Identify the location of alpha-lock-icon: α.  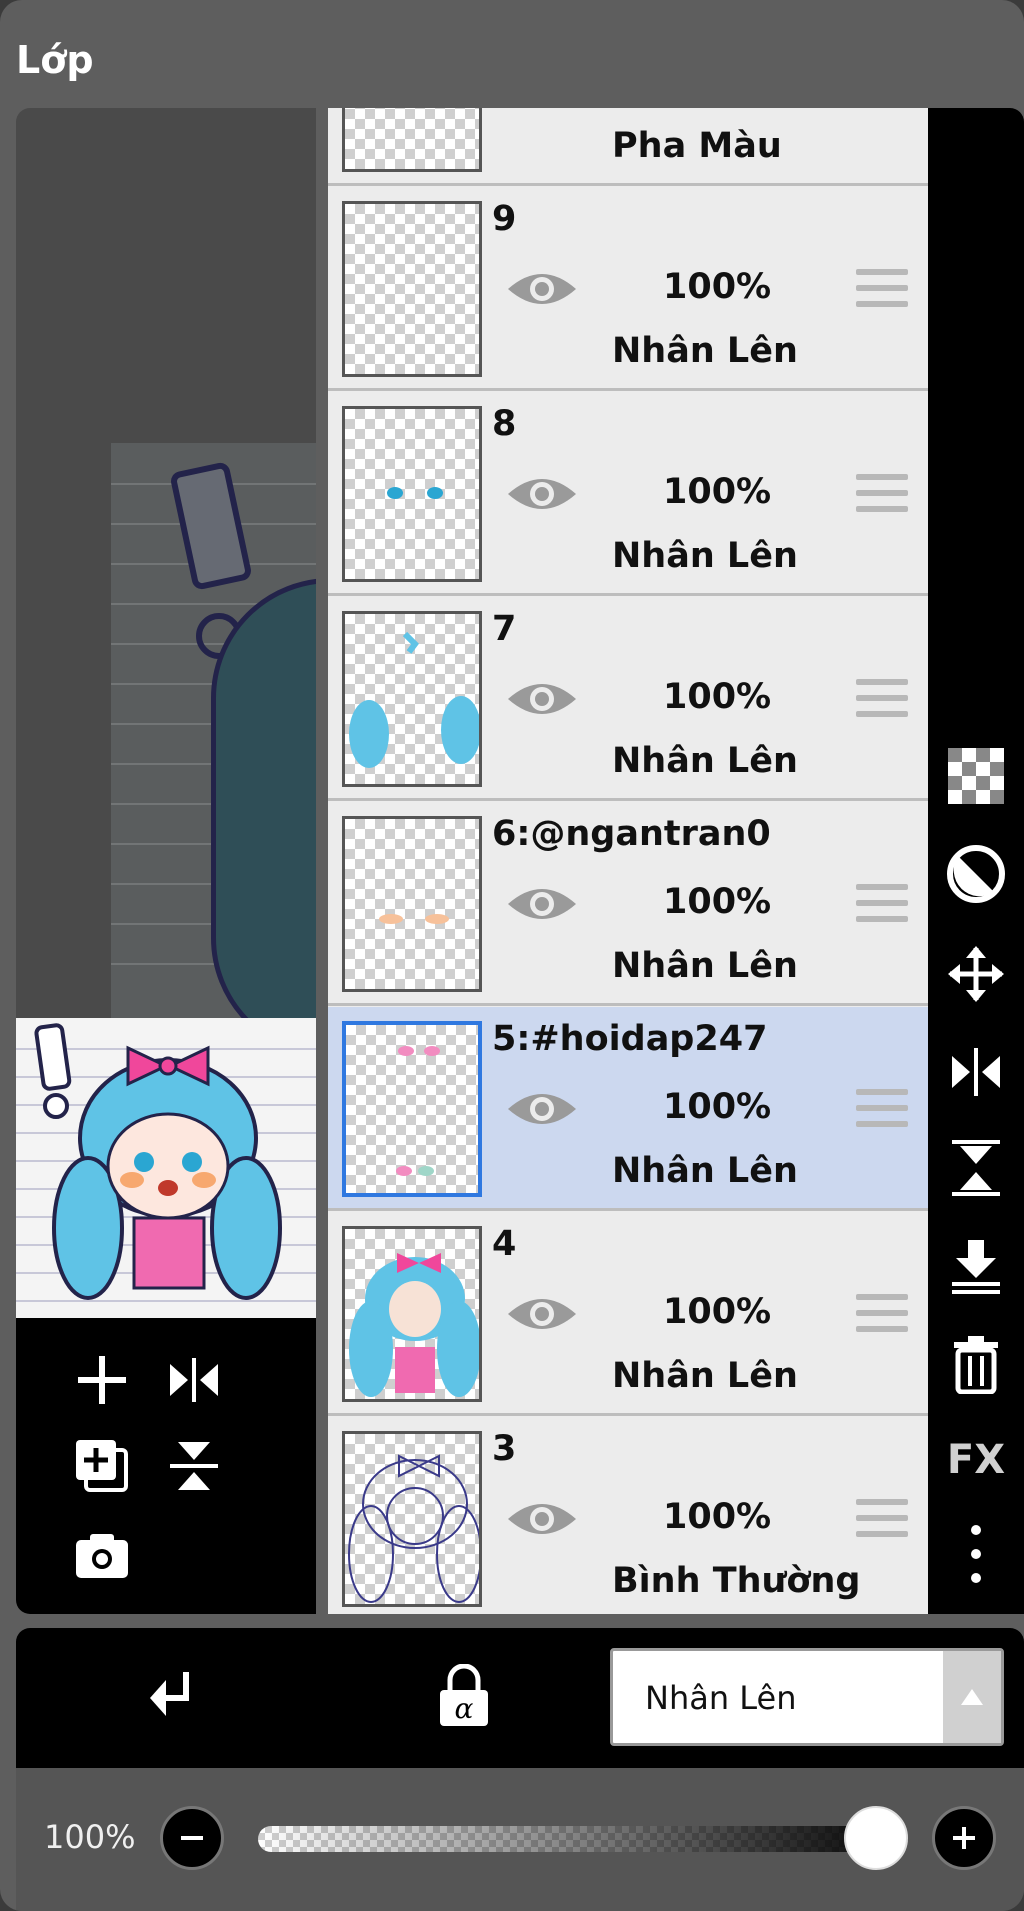
(464, 1695).